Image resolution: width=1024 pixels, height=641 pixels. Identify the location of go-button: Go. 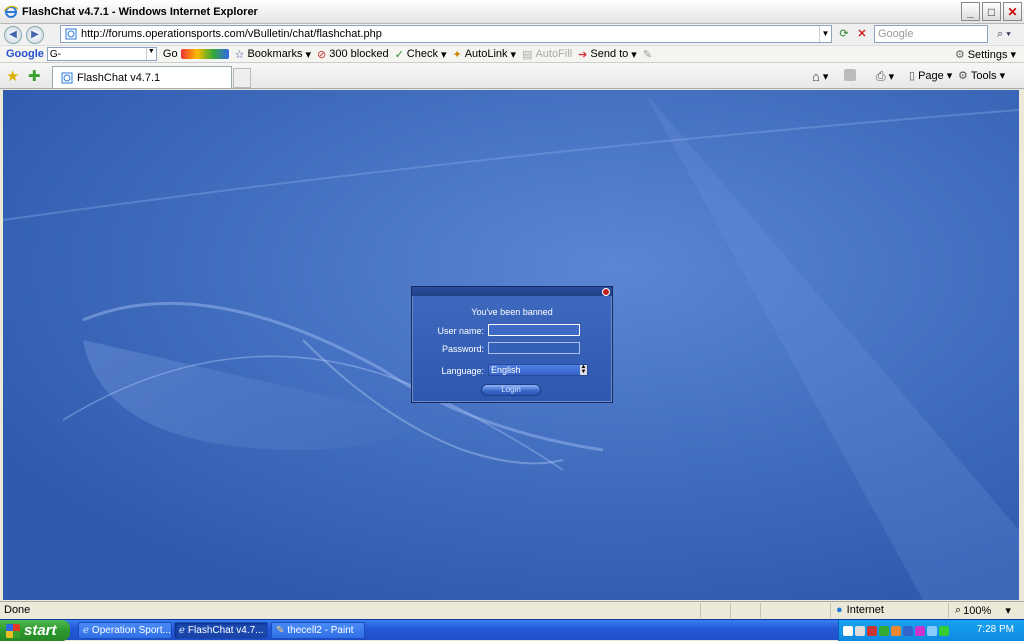
(196, 54).